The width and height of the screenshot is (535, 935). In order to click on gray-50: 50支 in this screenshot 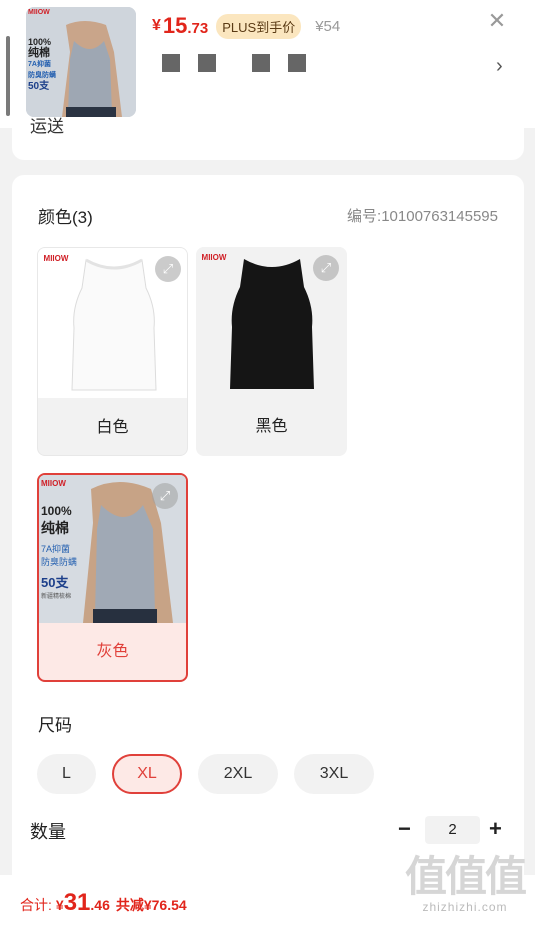, I will do `click(55, 582)`.